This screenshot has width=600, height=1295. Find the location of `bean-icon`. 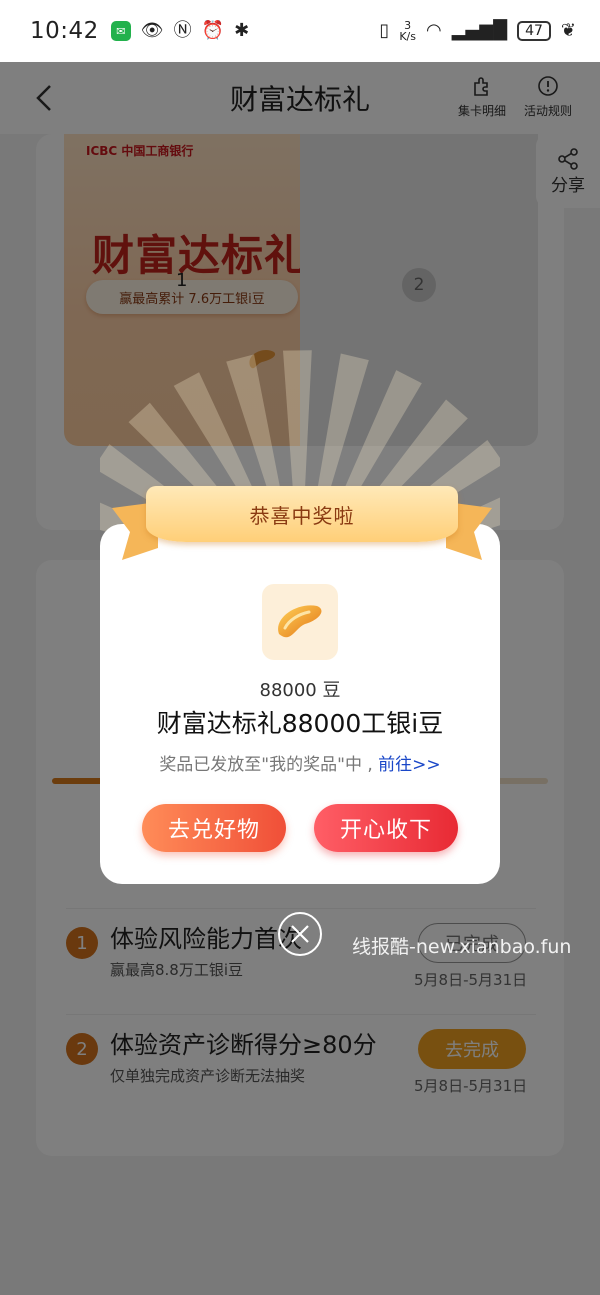

bean-icon is located at coordinates (300, 621).